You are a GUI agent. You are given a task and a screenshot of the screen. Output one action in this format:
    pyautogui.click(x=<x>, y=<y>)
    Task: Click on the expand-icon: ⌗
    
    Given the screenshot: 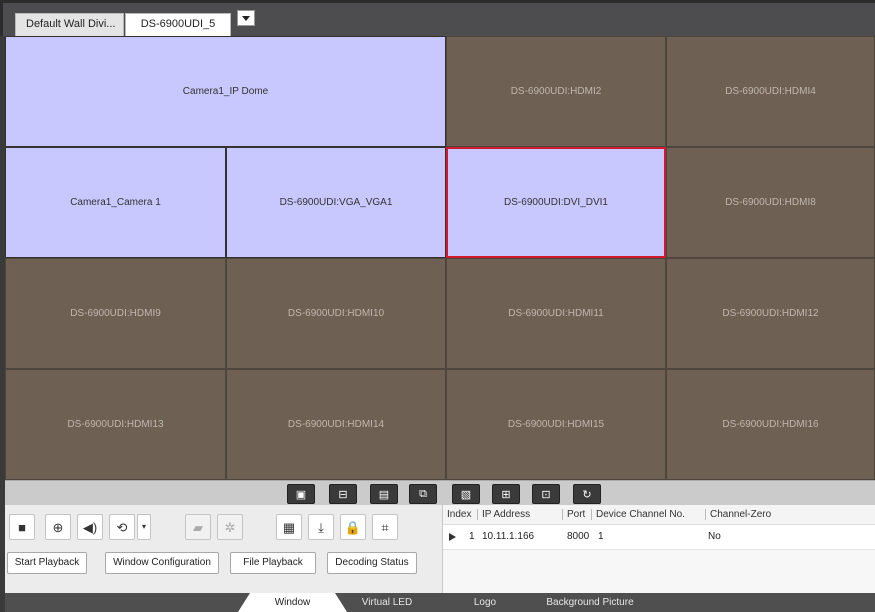 What is the action you would take?
    pyautogui.click(x=385, y=527)
    